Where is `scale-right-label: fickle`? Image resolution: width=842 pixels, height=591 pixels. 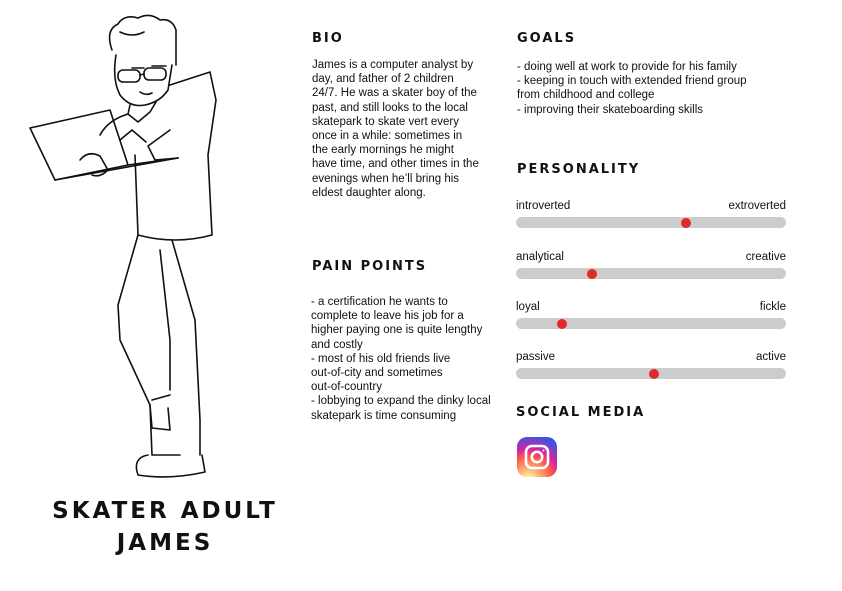 scale-right-label: fickle is located at coordinates (772, 307).